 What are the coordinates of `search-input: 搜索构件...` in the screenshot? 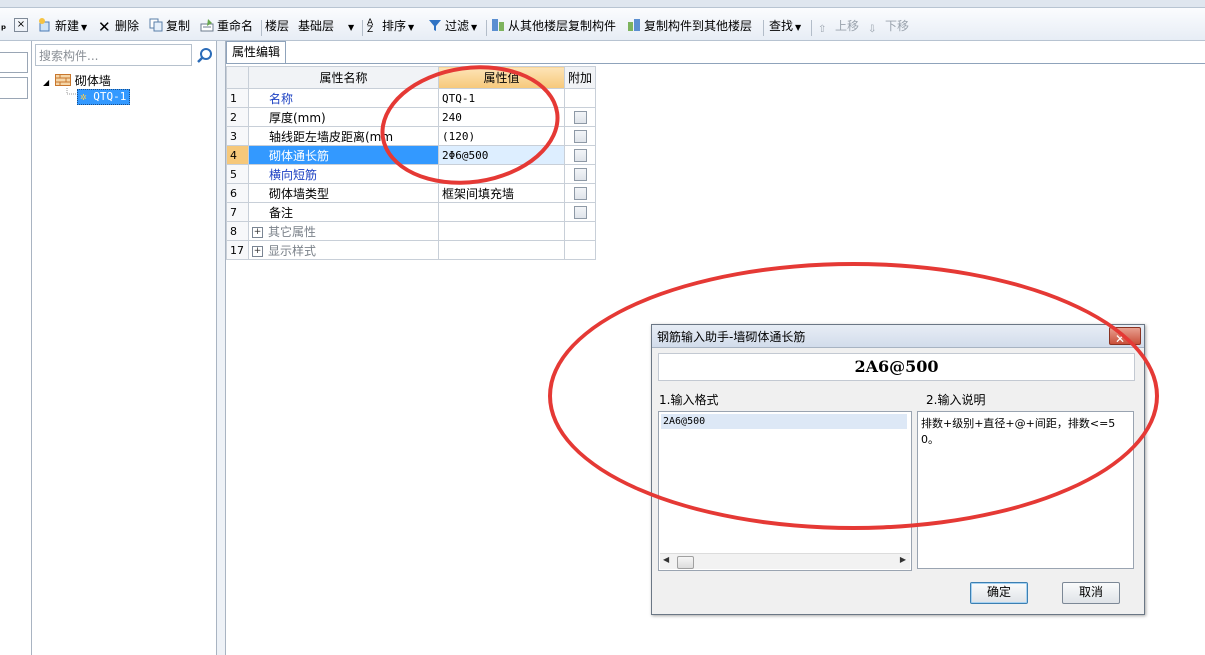 It's located at (113, 55).